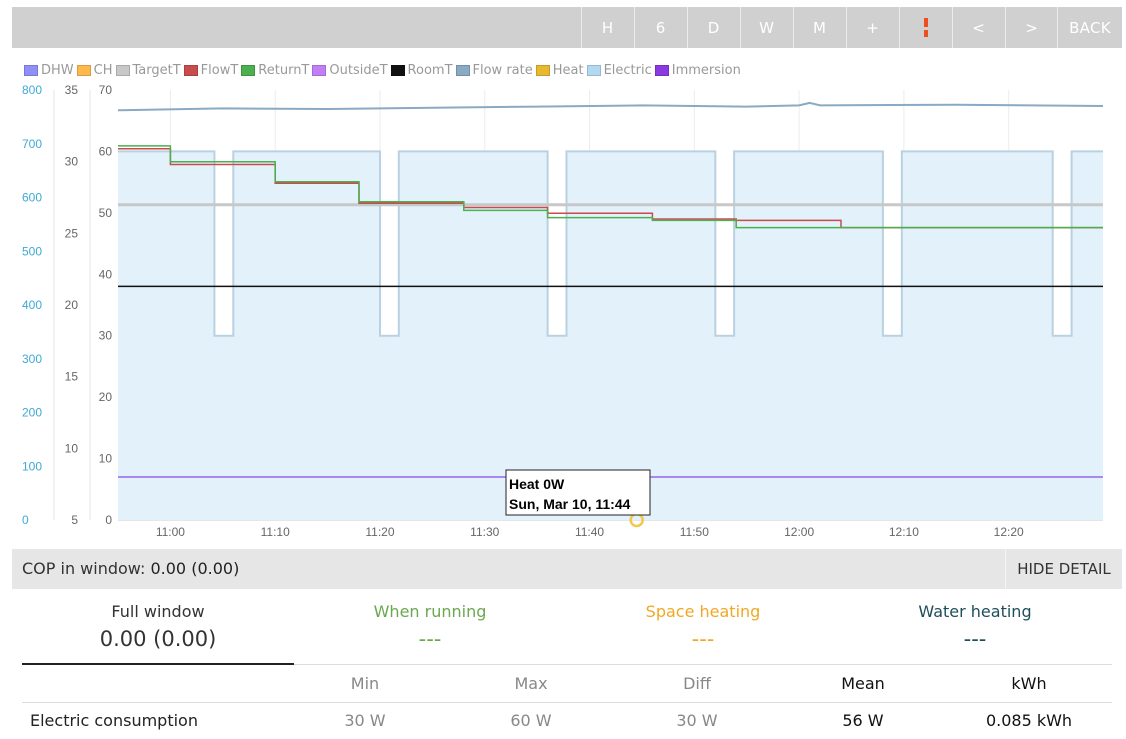 The height and width of the screenshot is (739, 1126). What do you see at coordinates (863, 683) in the screenshot?
I see `header-mean: Mean` at bounding box center [863, 683].